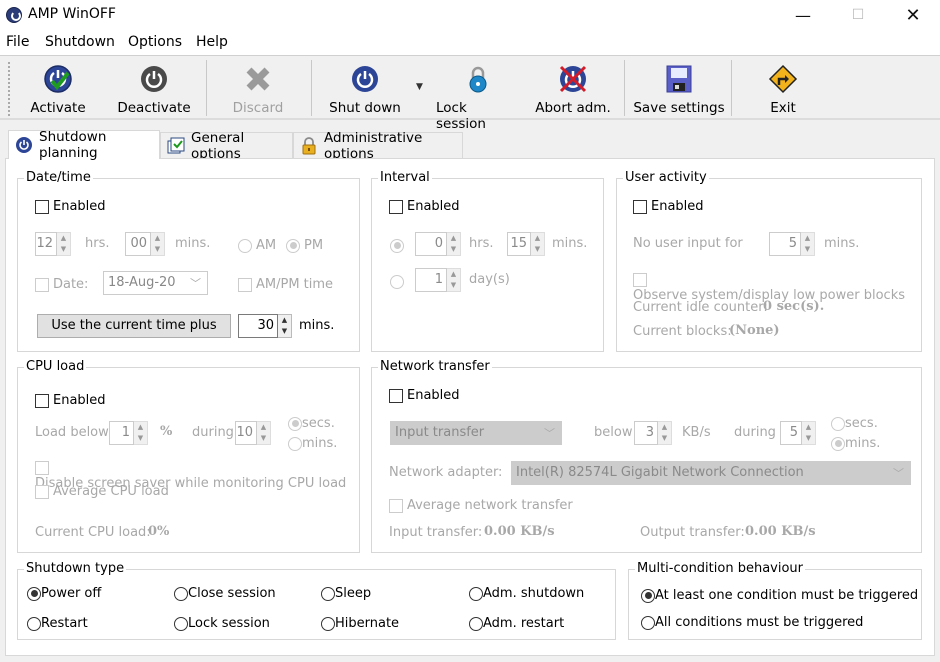 Image resolution: width=940 pixels, height=662 pixels. Describe the element at coordinates (573, 89) in the screenshot. I see `abort-adm-button: Abort adm.` at that location.